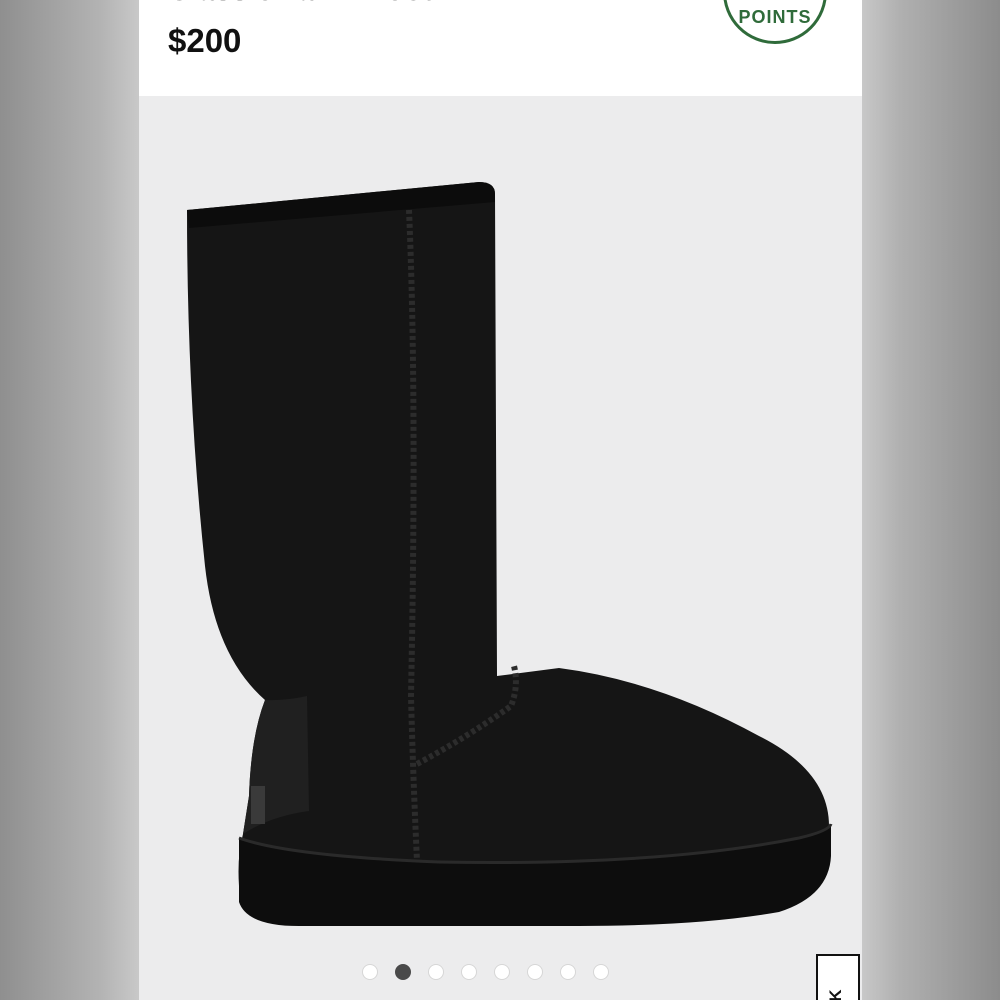  Describe the element at coordinates (500, 48) in the screenshot. I see `product-header: Classic Tall II Boot $200 POINTS` at that location.